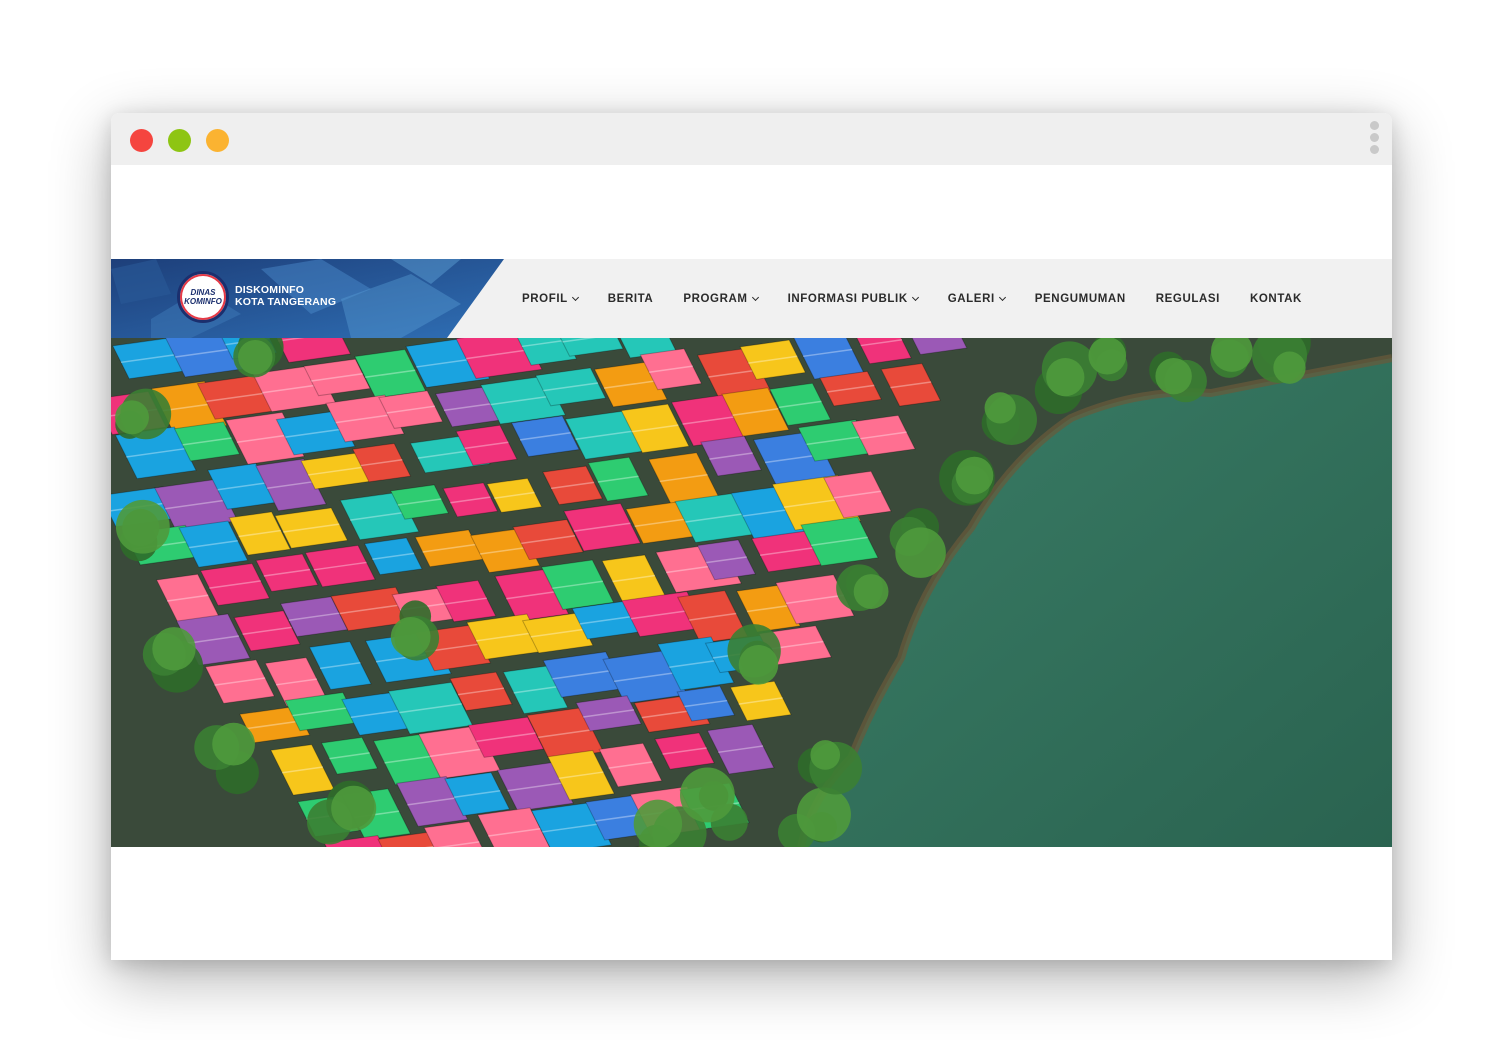  Describe the element at coordinates (286, 302) in the screenshot. I see `site-name-line2: KOTA TANGERANG` at that location.